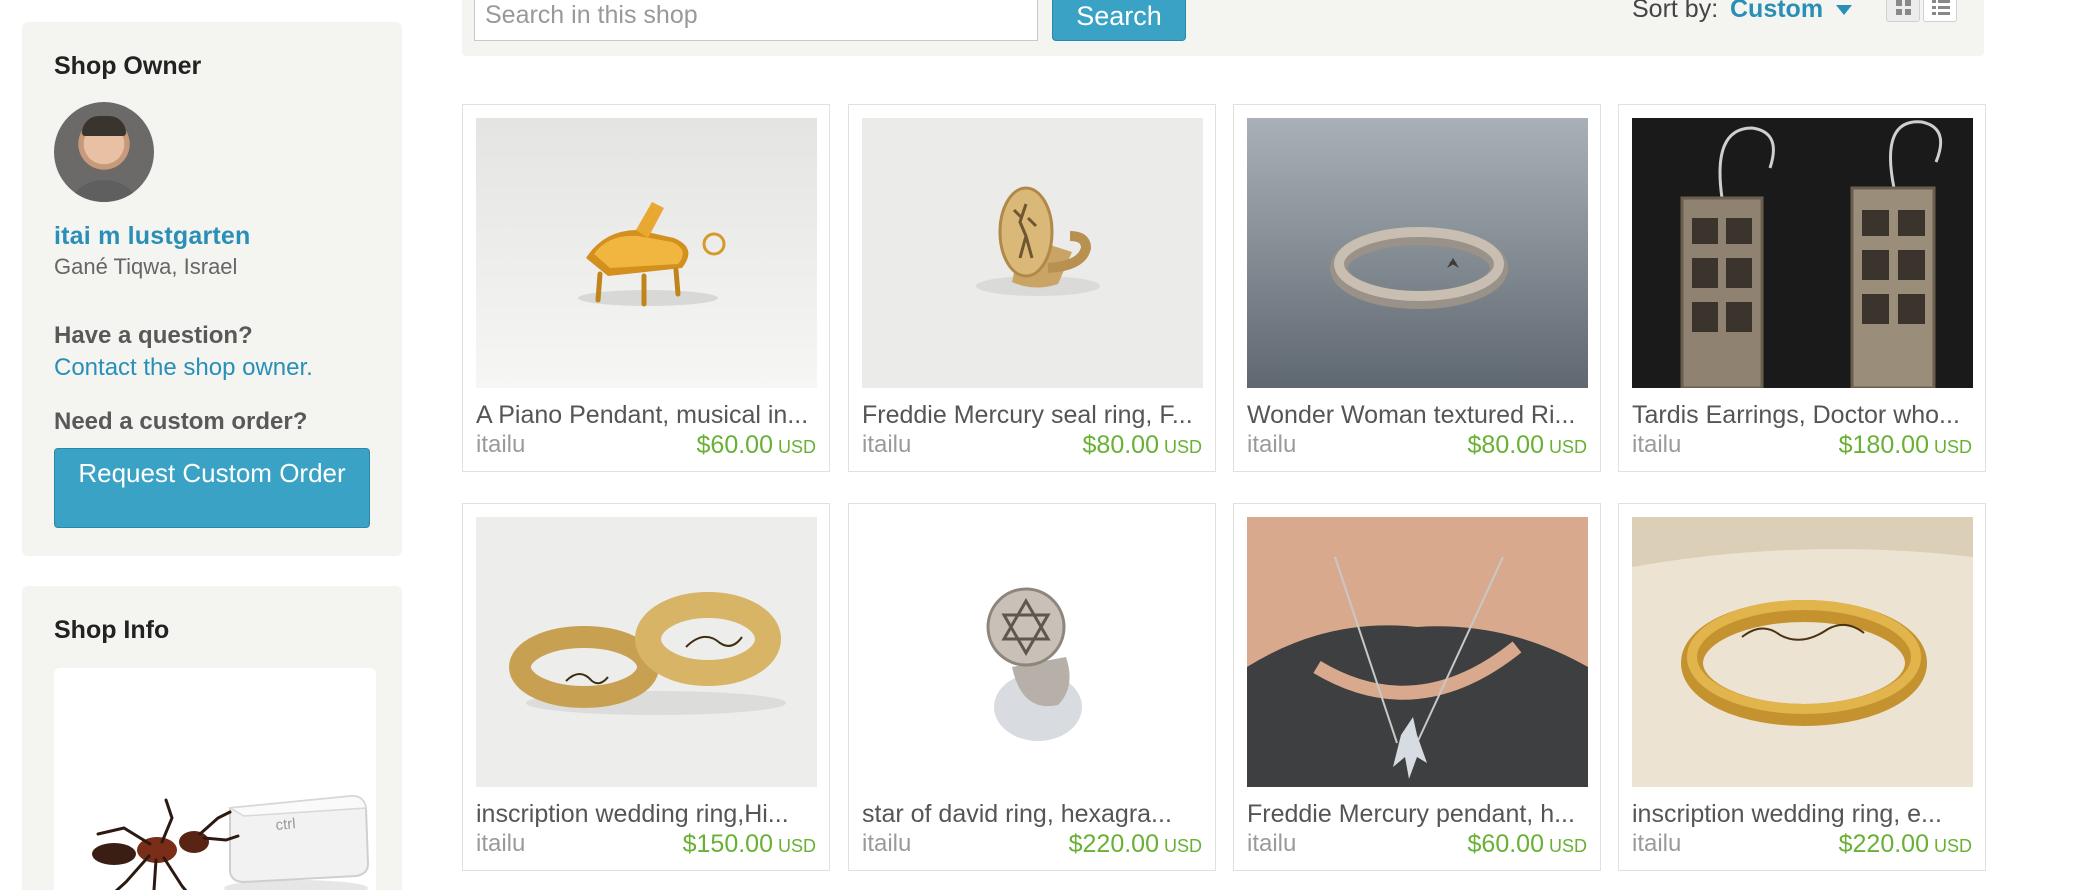 This screenshot has height=890, width=2096. I want to click on listing-price: $180.00 USD, so click(1905, 445).